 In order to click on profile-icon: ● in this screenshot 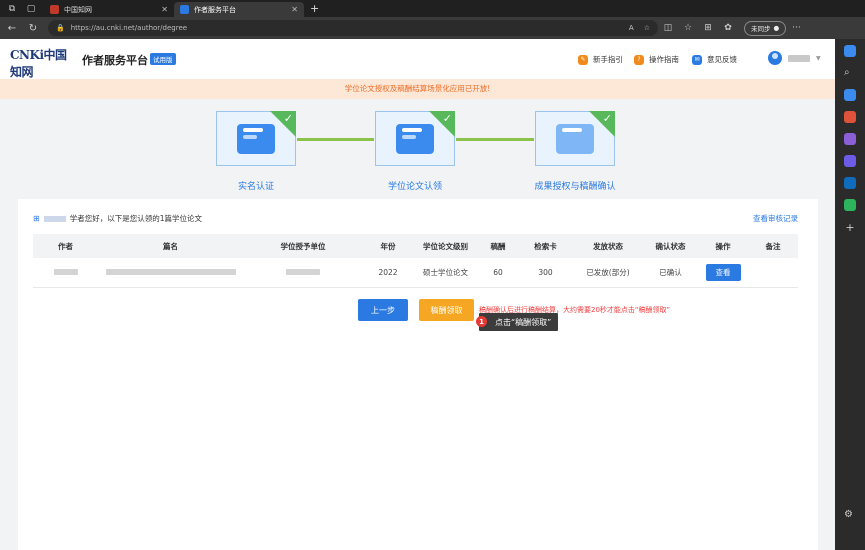, I will do `click(776, 28)`.